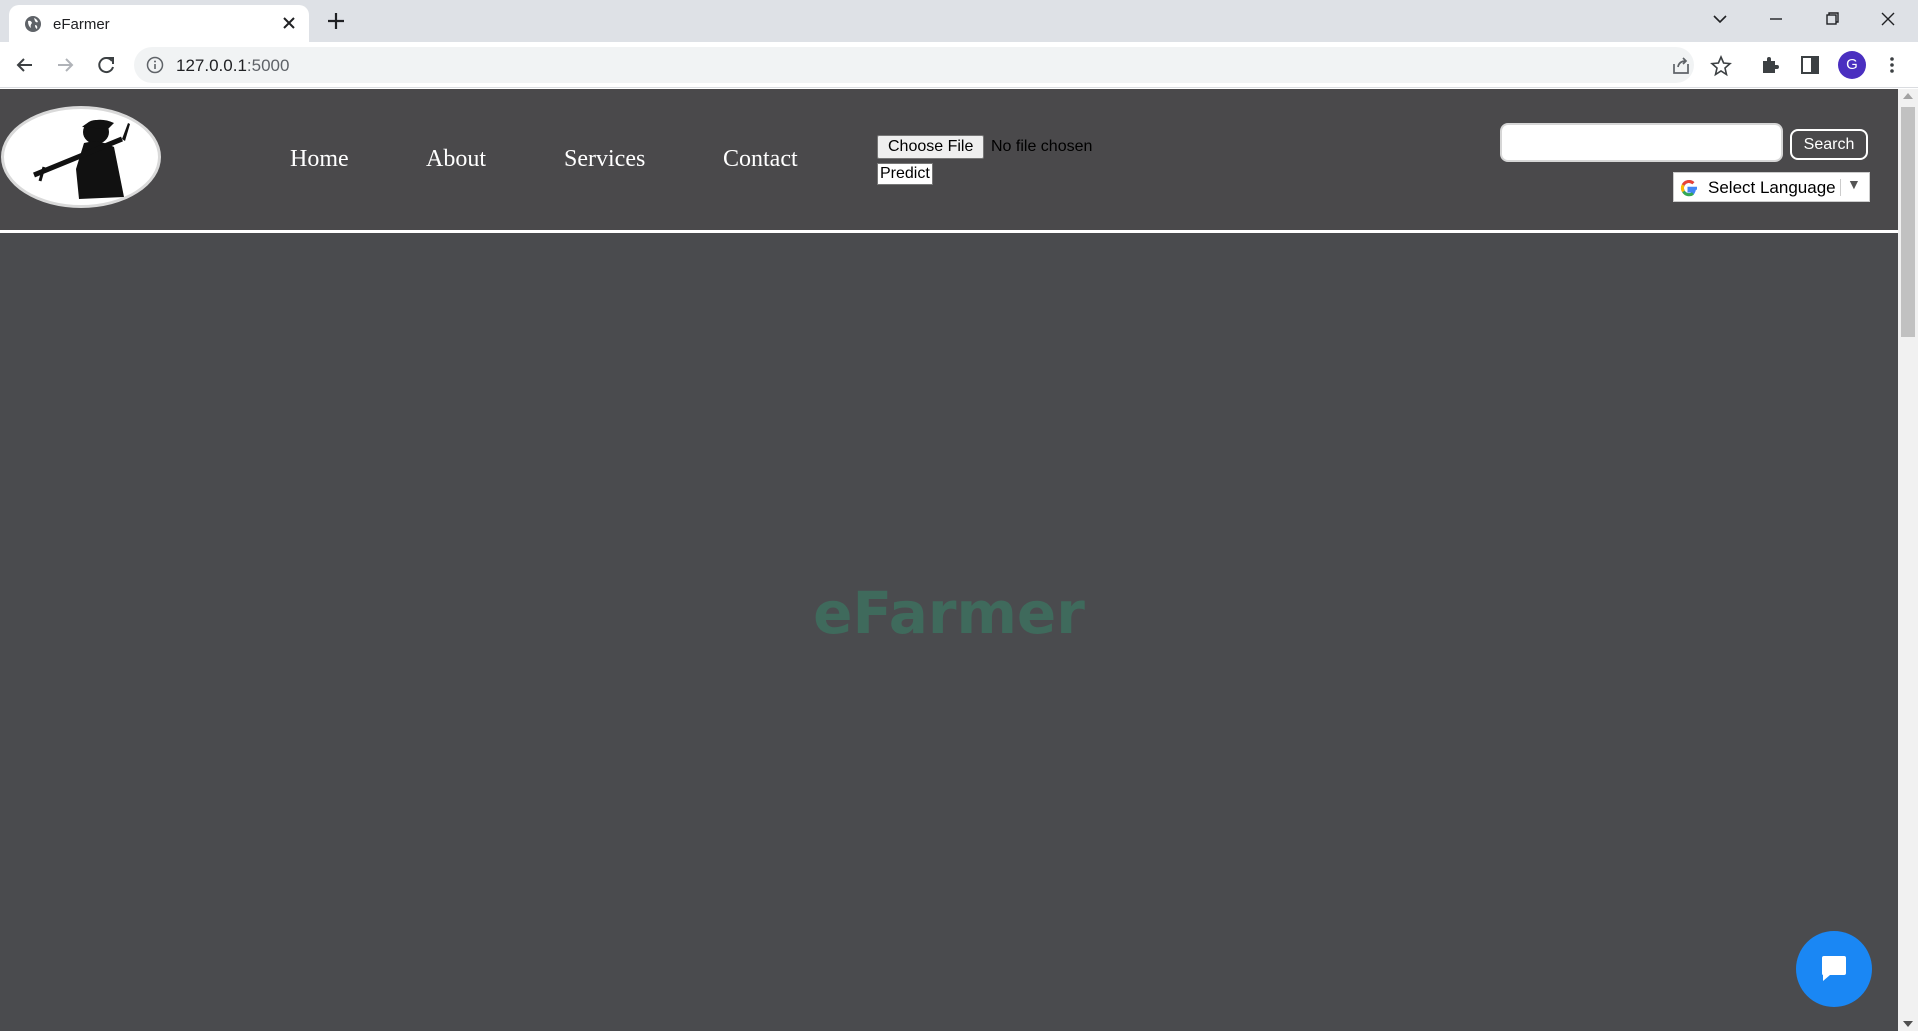  Describe the element at coordinates (25, 65) in the screenshot. I see `back-arrow-icon` at that location.